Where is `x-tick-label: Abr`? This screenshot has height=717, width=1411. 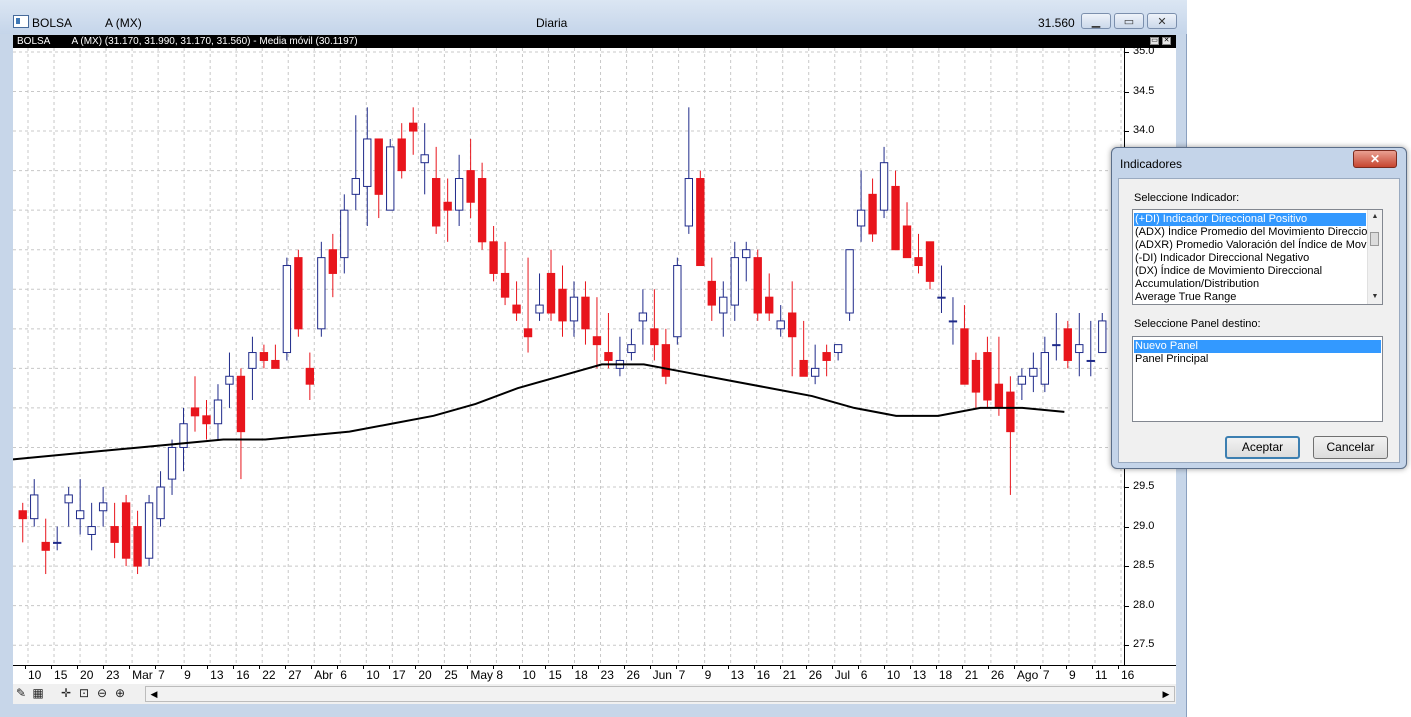
x-tick-label: Abr is located at coordinates (323, 675).